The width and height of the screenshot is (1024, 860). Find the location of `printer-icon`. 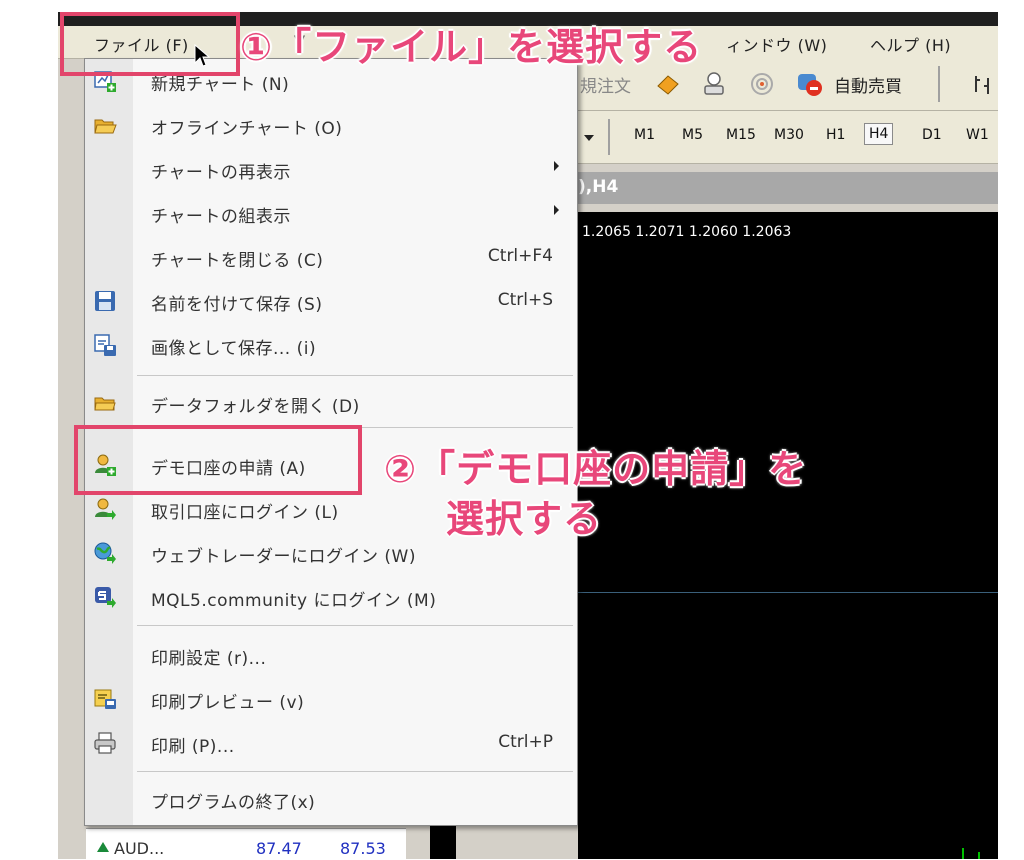

printer-icon is located at coordinates (105, 743).